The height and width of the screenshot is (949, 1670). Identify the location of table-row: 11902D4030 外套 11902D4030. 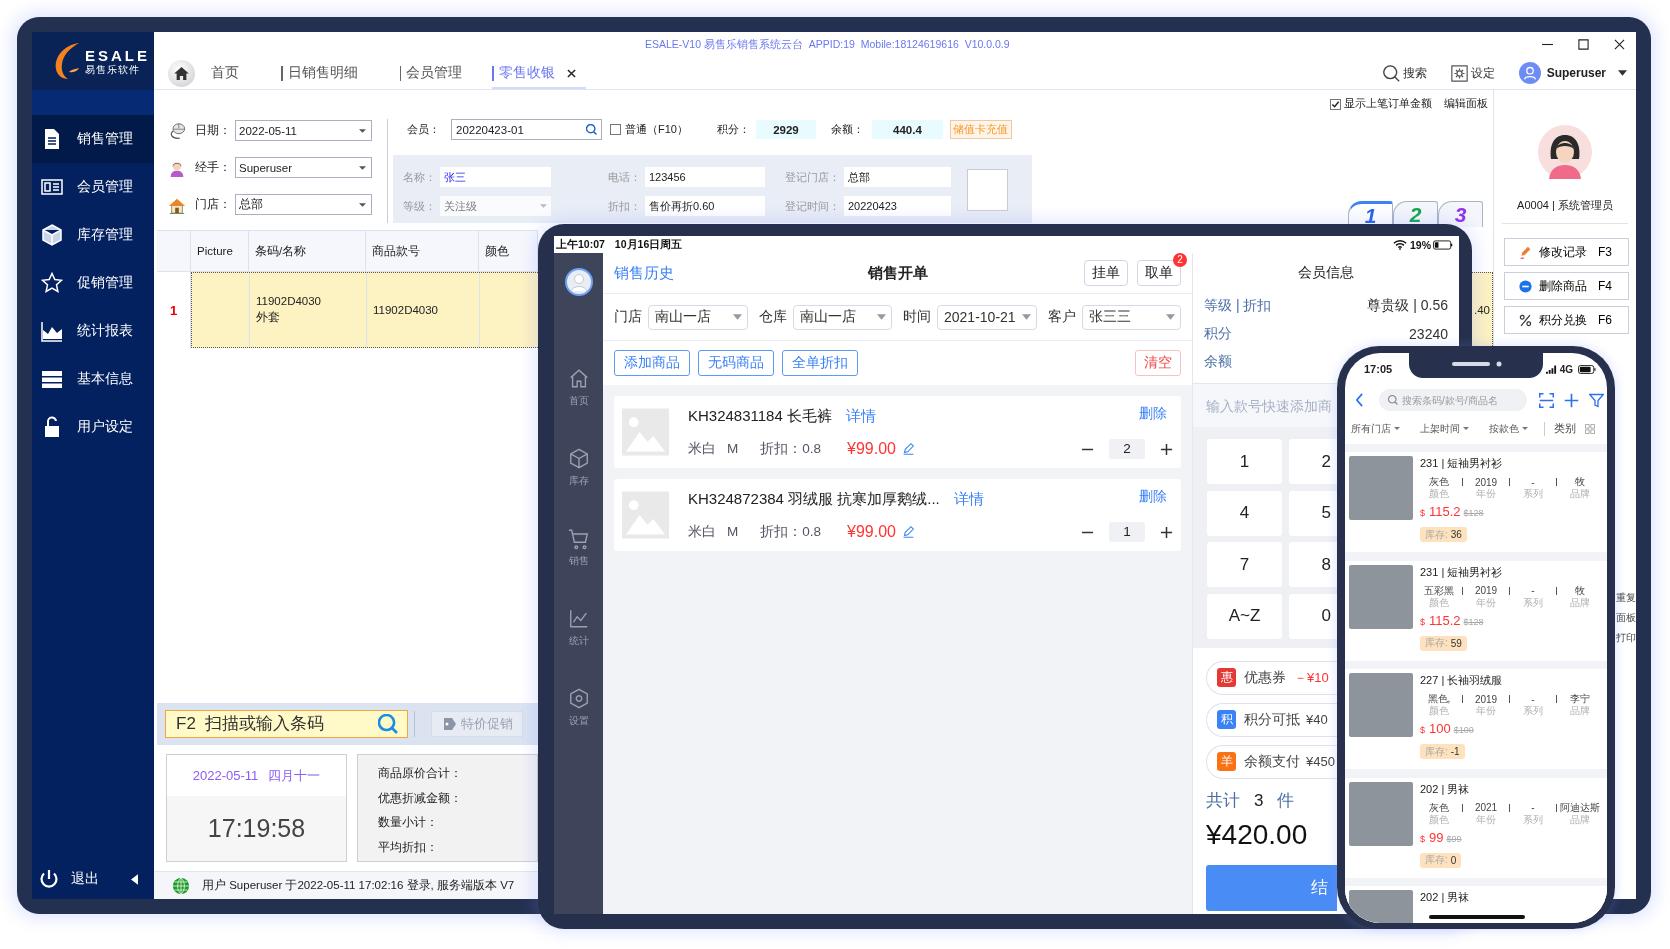
(364, 310).